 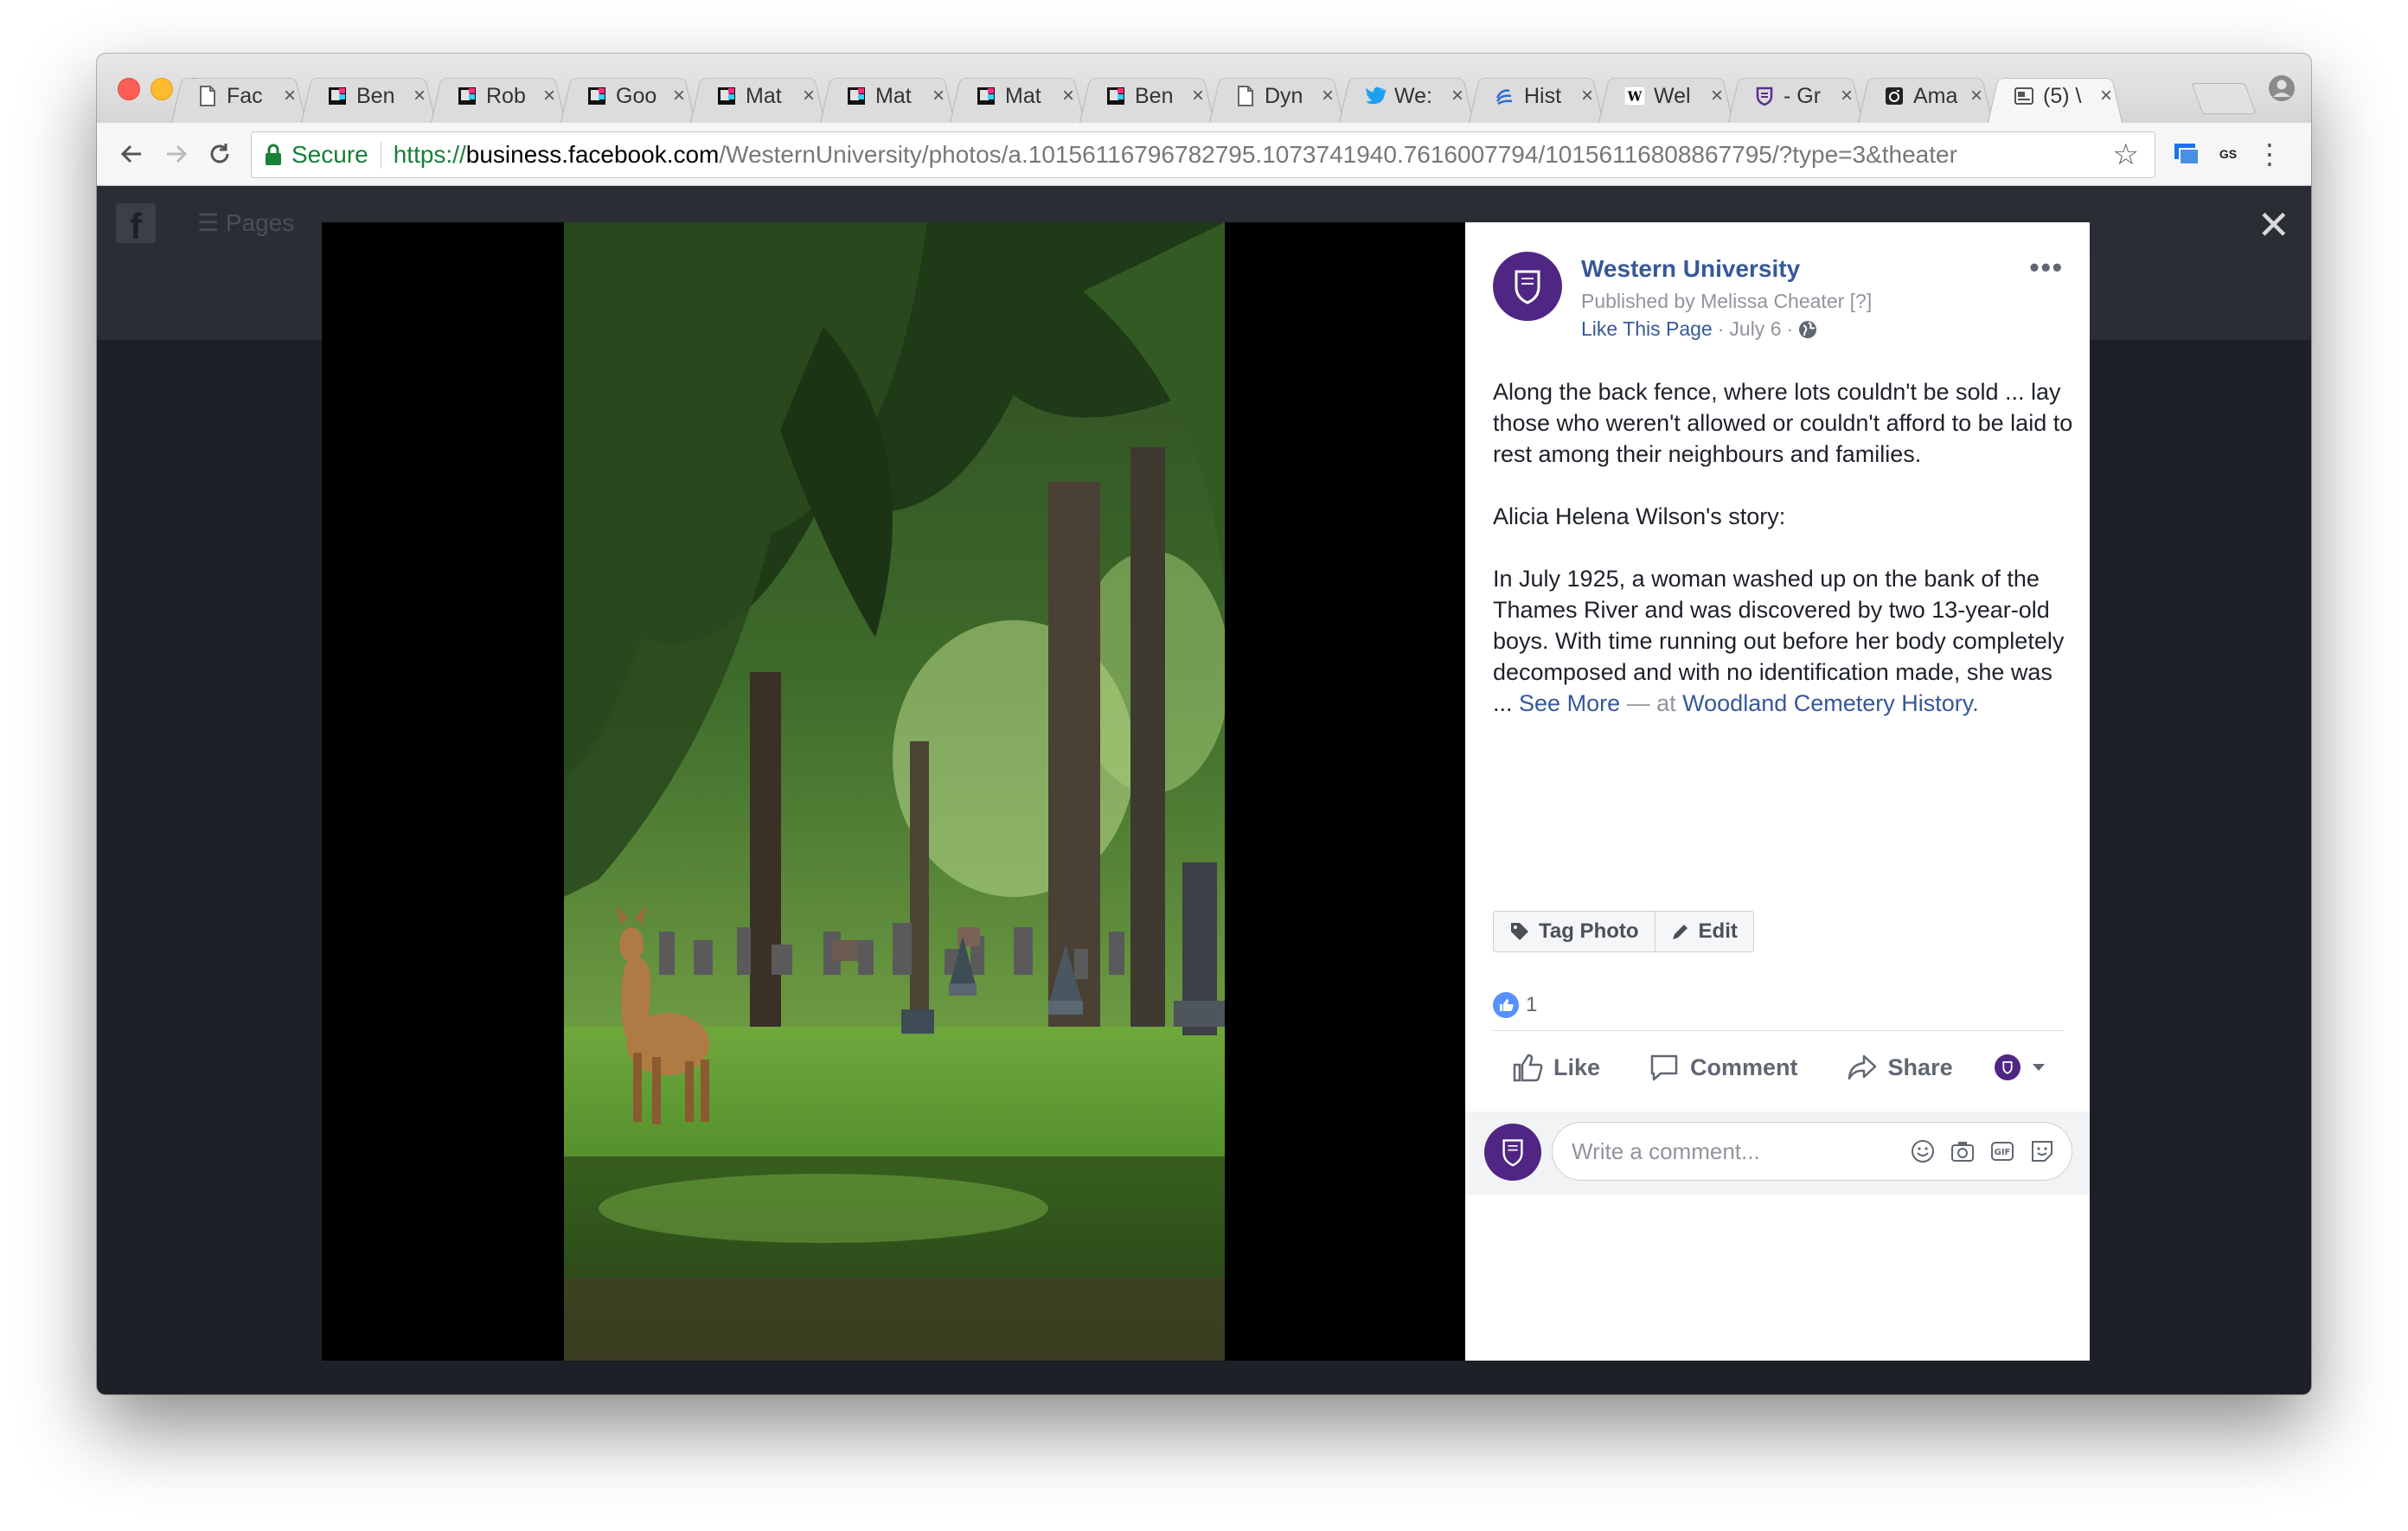 I want to click on browser-tab: Ama ×, so click(x=1925, y=96).